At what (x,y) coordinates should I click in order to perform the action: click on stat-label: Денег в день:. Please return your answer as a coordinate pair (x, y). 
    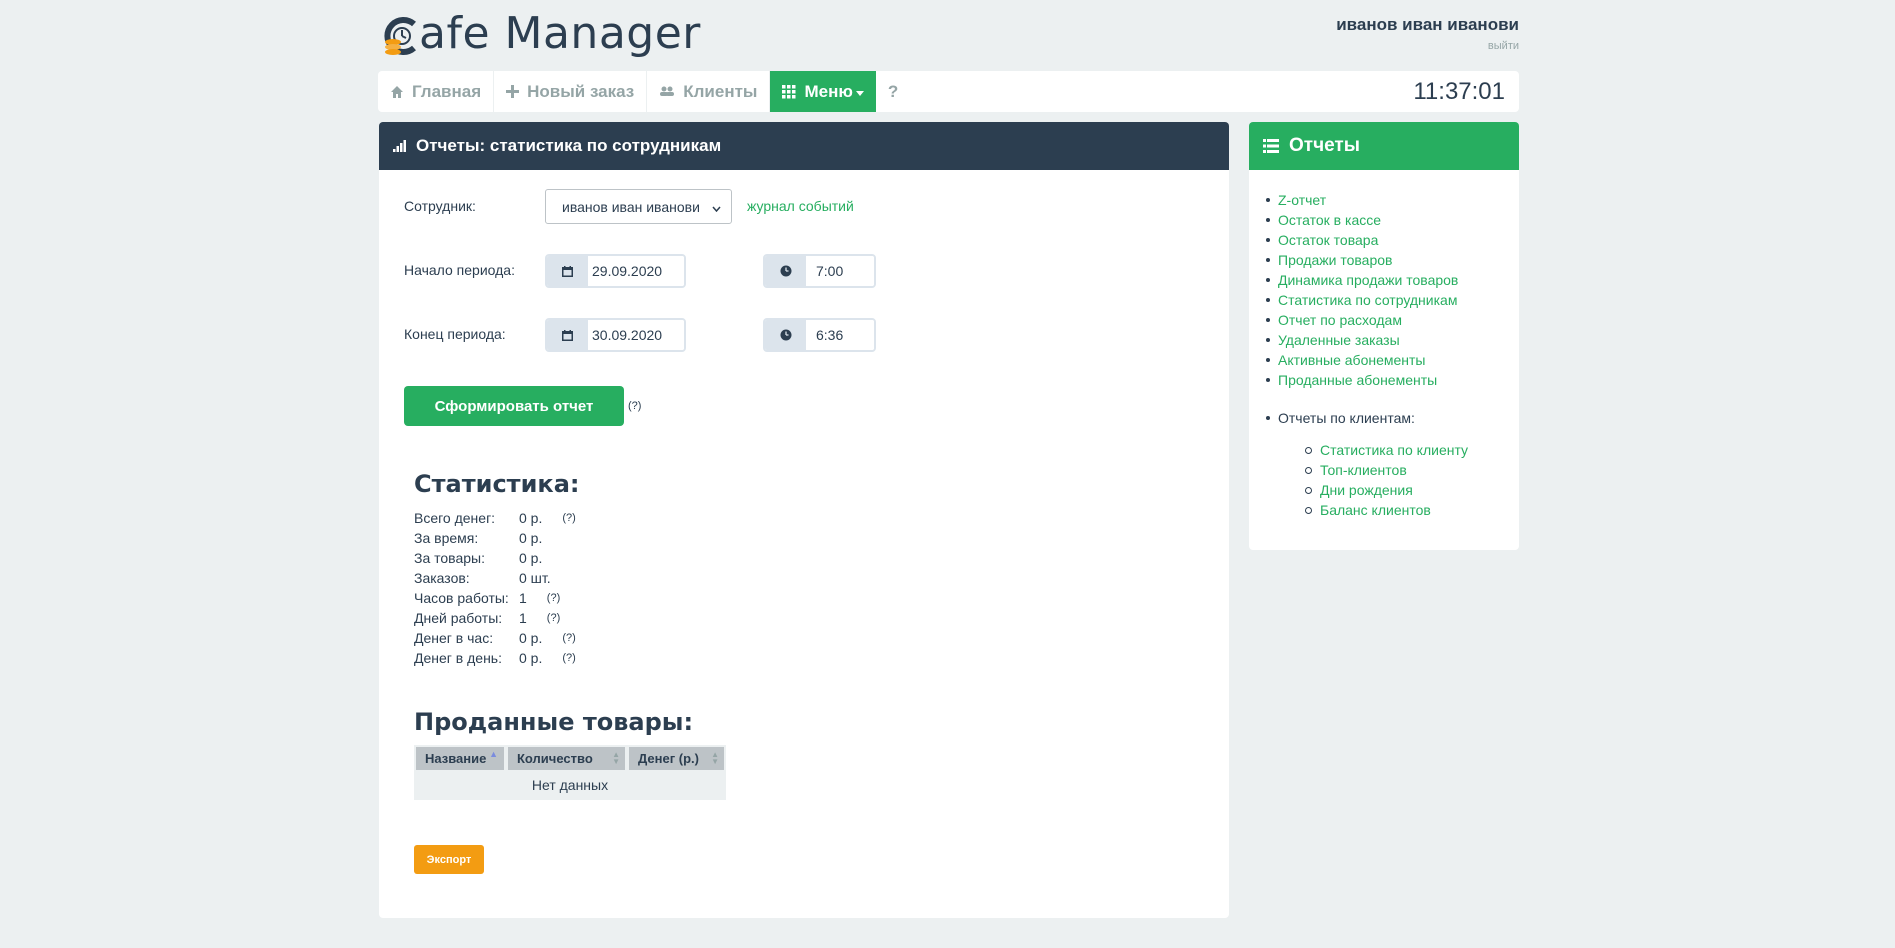
    Looking at the image, I should click on (458, 658).